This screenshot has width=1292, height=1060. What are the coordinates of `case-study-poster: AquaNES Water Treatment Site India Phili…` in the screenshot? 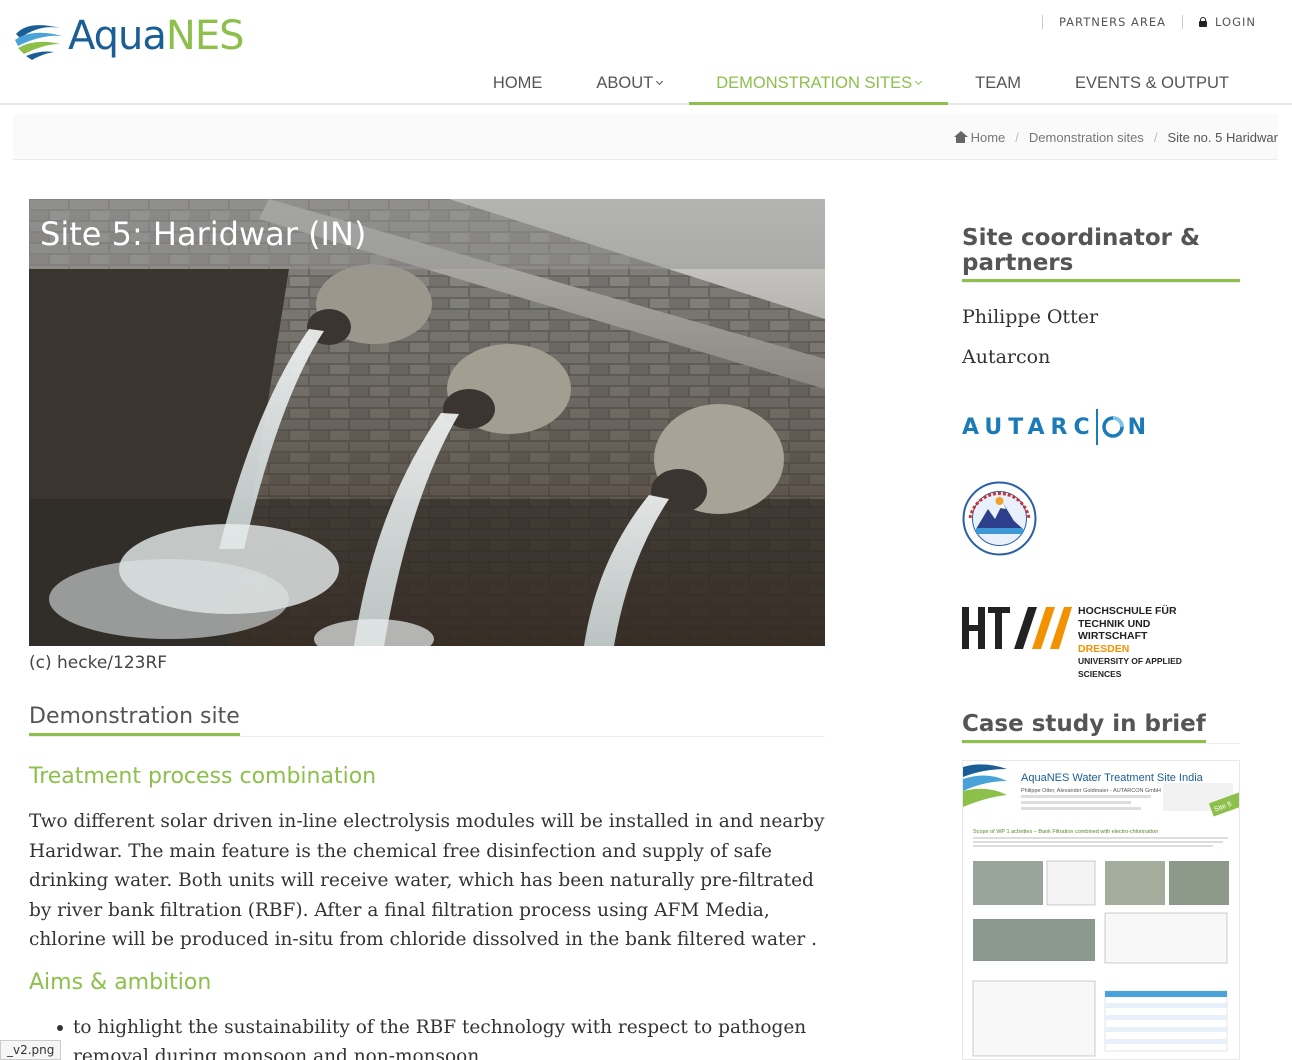 It's located at (1101, 910).